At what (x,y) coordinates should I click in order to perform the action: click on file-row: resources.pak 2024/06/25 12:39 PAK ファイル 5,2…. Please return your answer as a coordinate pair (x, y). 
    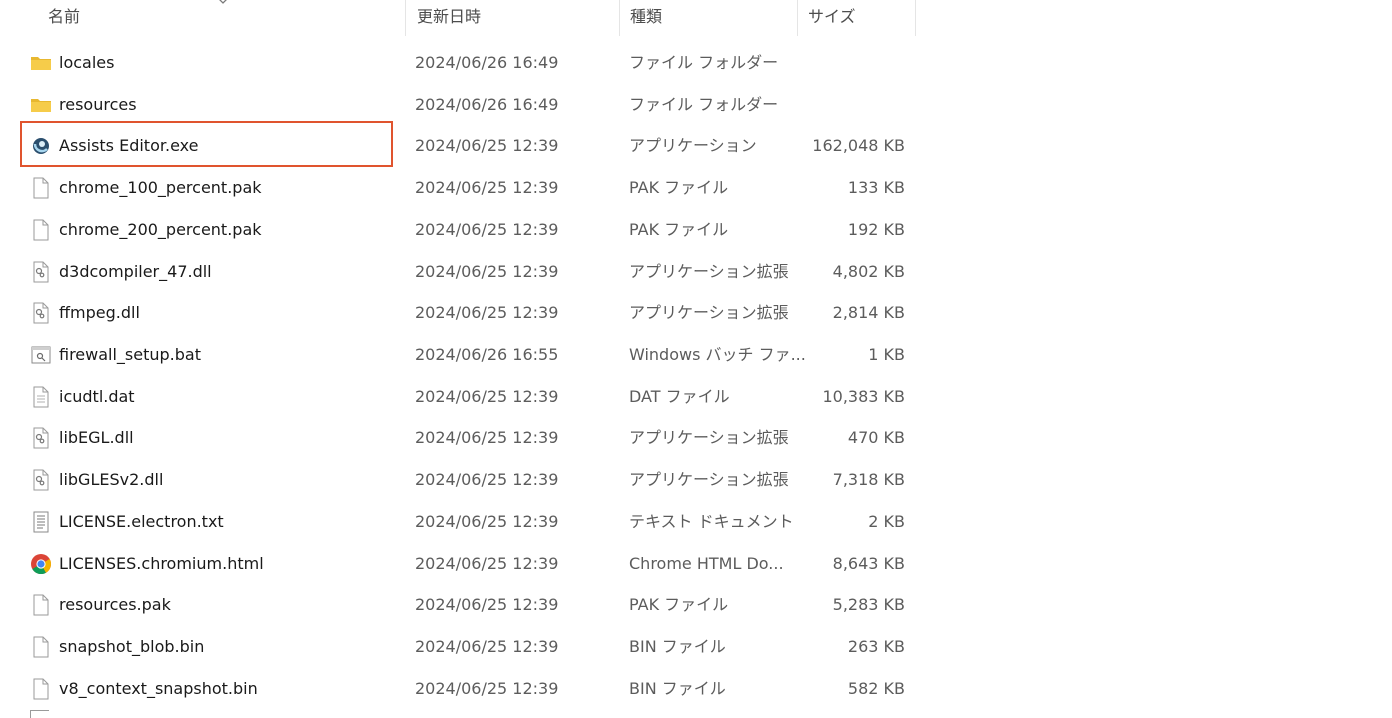
    Looking at the image, I should click on (696, 605).